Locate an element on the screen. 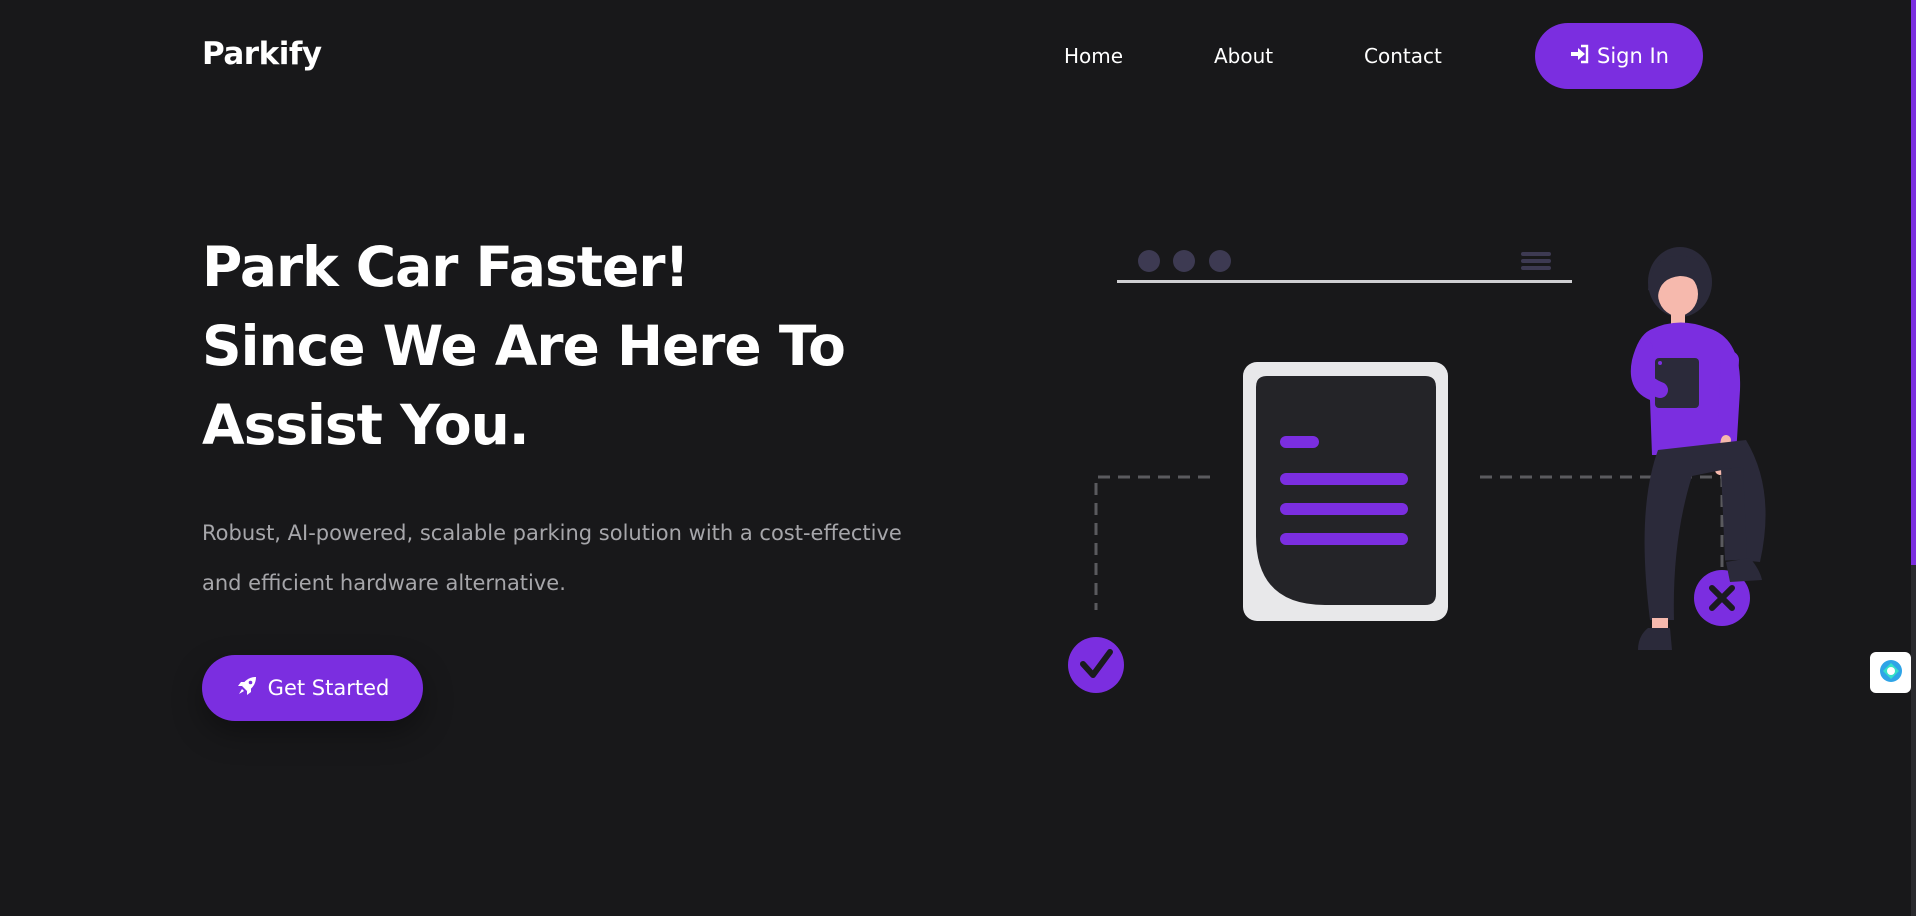 The image size is (1916, 916). get-started-button: Get Started is located at coordinates (312, 688).